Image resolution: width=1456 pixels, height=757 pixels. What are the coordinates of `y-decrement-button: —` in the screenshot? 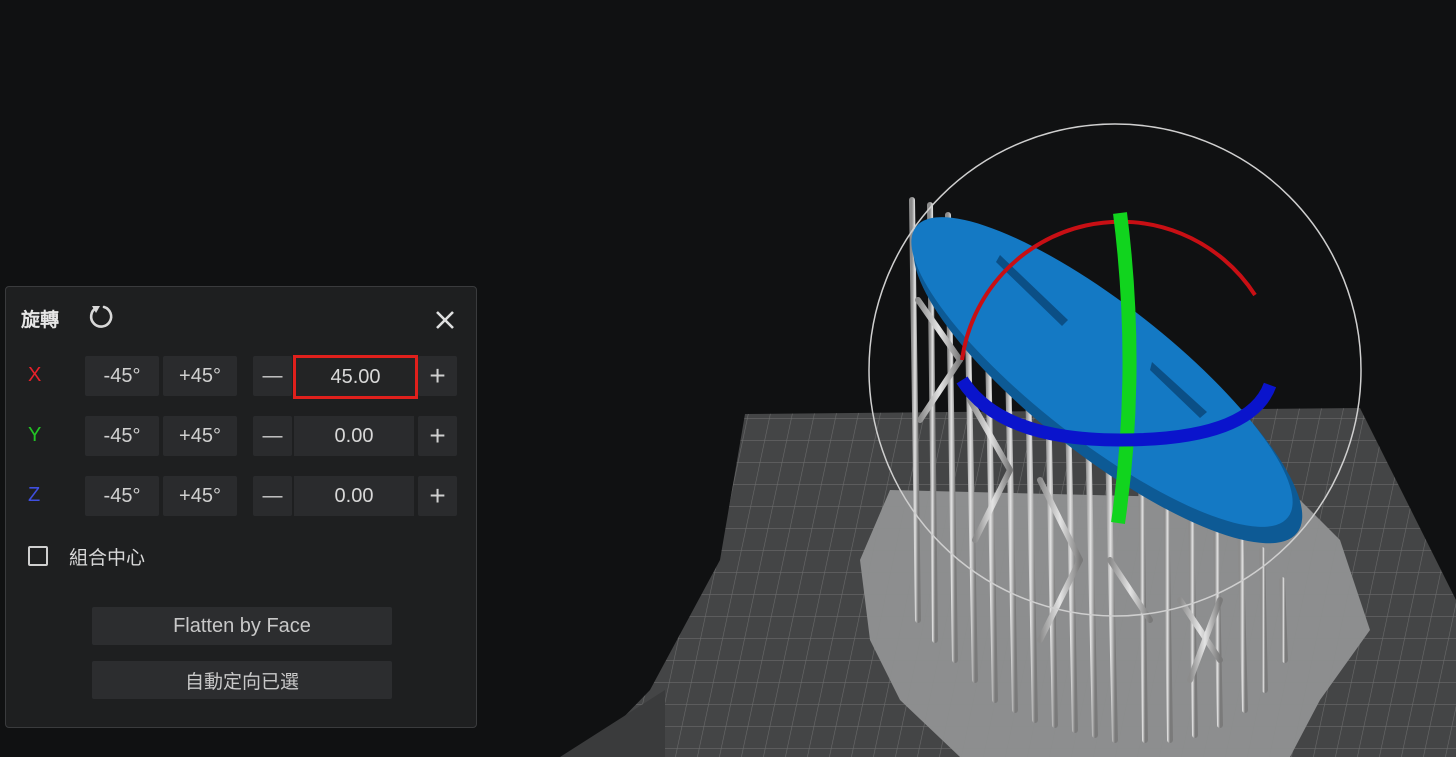 It's located at (272, 436).